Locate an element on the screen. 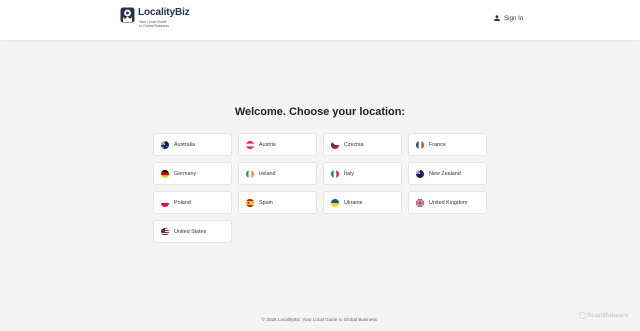 The image size is (640, 331). flag-austria-icon is located at coordinates (250, 144).